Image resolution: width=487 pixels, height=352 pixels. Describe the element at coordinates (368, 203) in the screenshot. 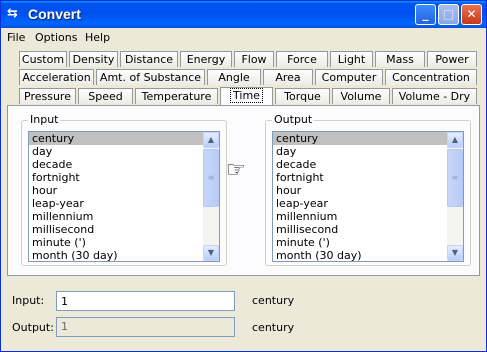

I see `output-list-item: leap-year` at that location.